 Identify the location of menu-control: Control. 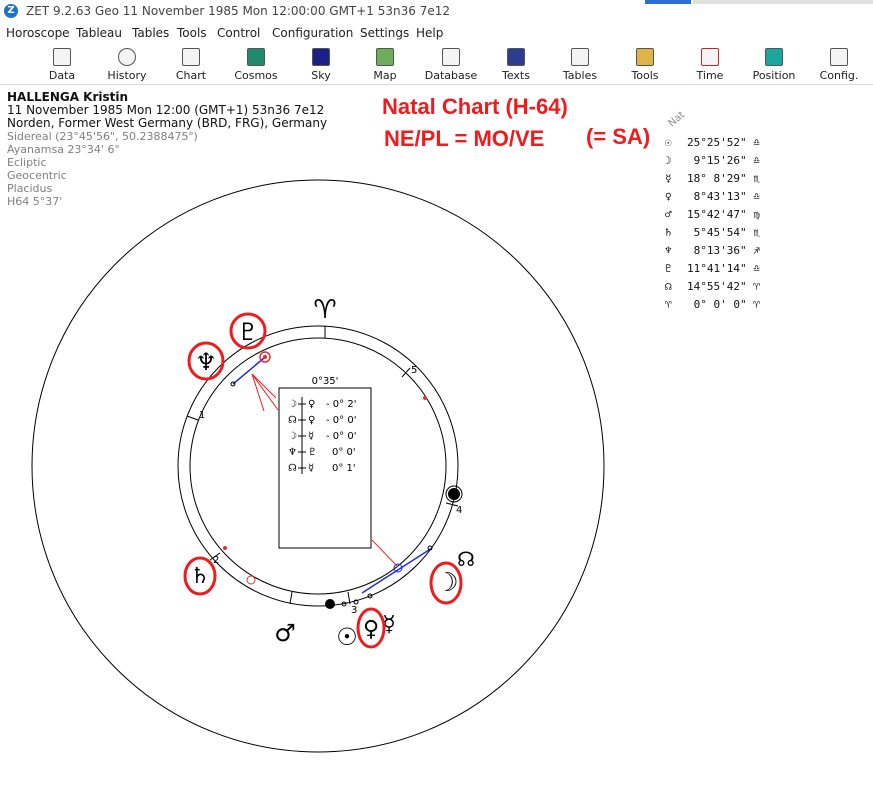
(238, 33).